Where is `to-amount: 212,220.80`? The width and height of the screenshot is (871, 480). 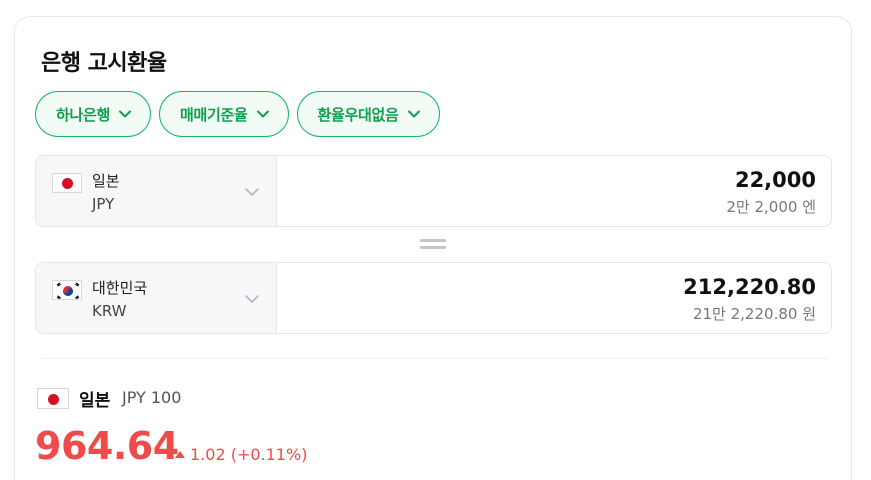
to-amount: 212,220.80 is located at coordinates (749, 287).